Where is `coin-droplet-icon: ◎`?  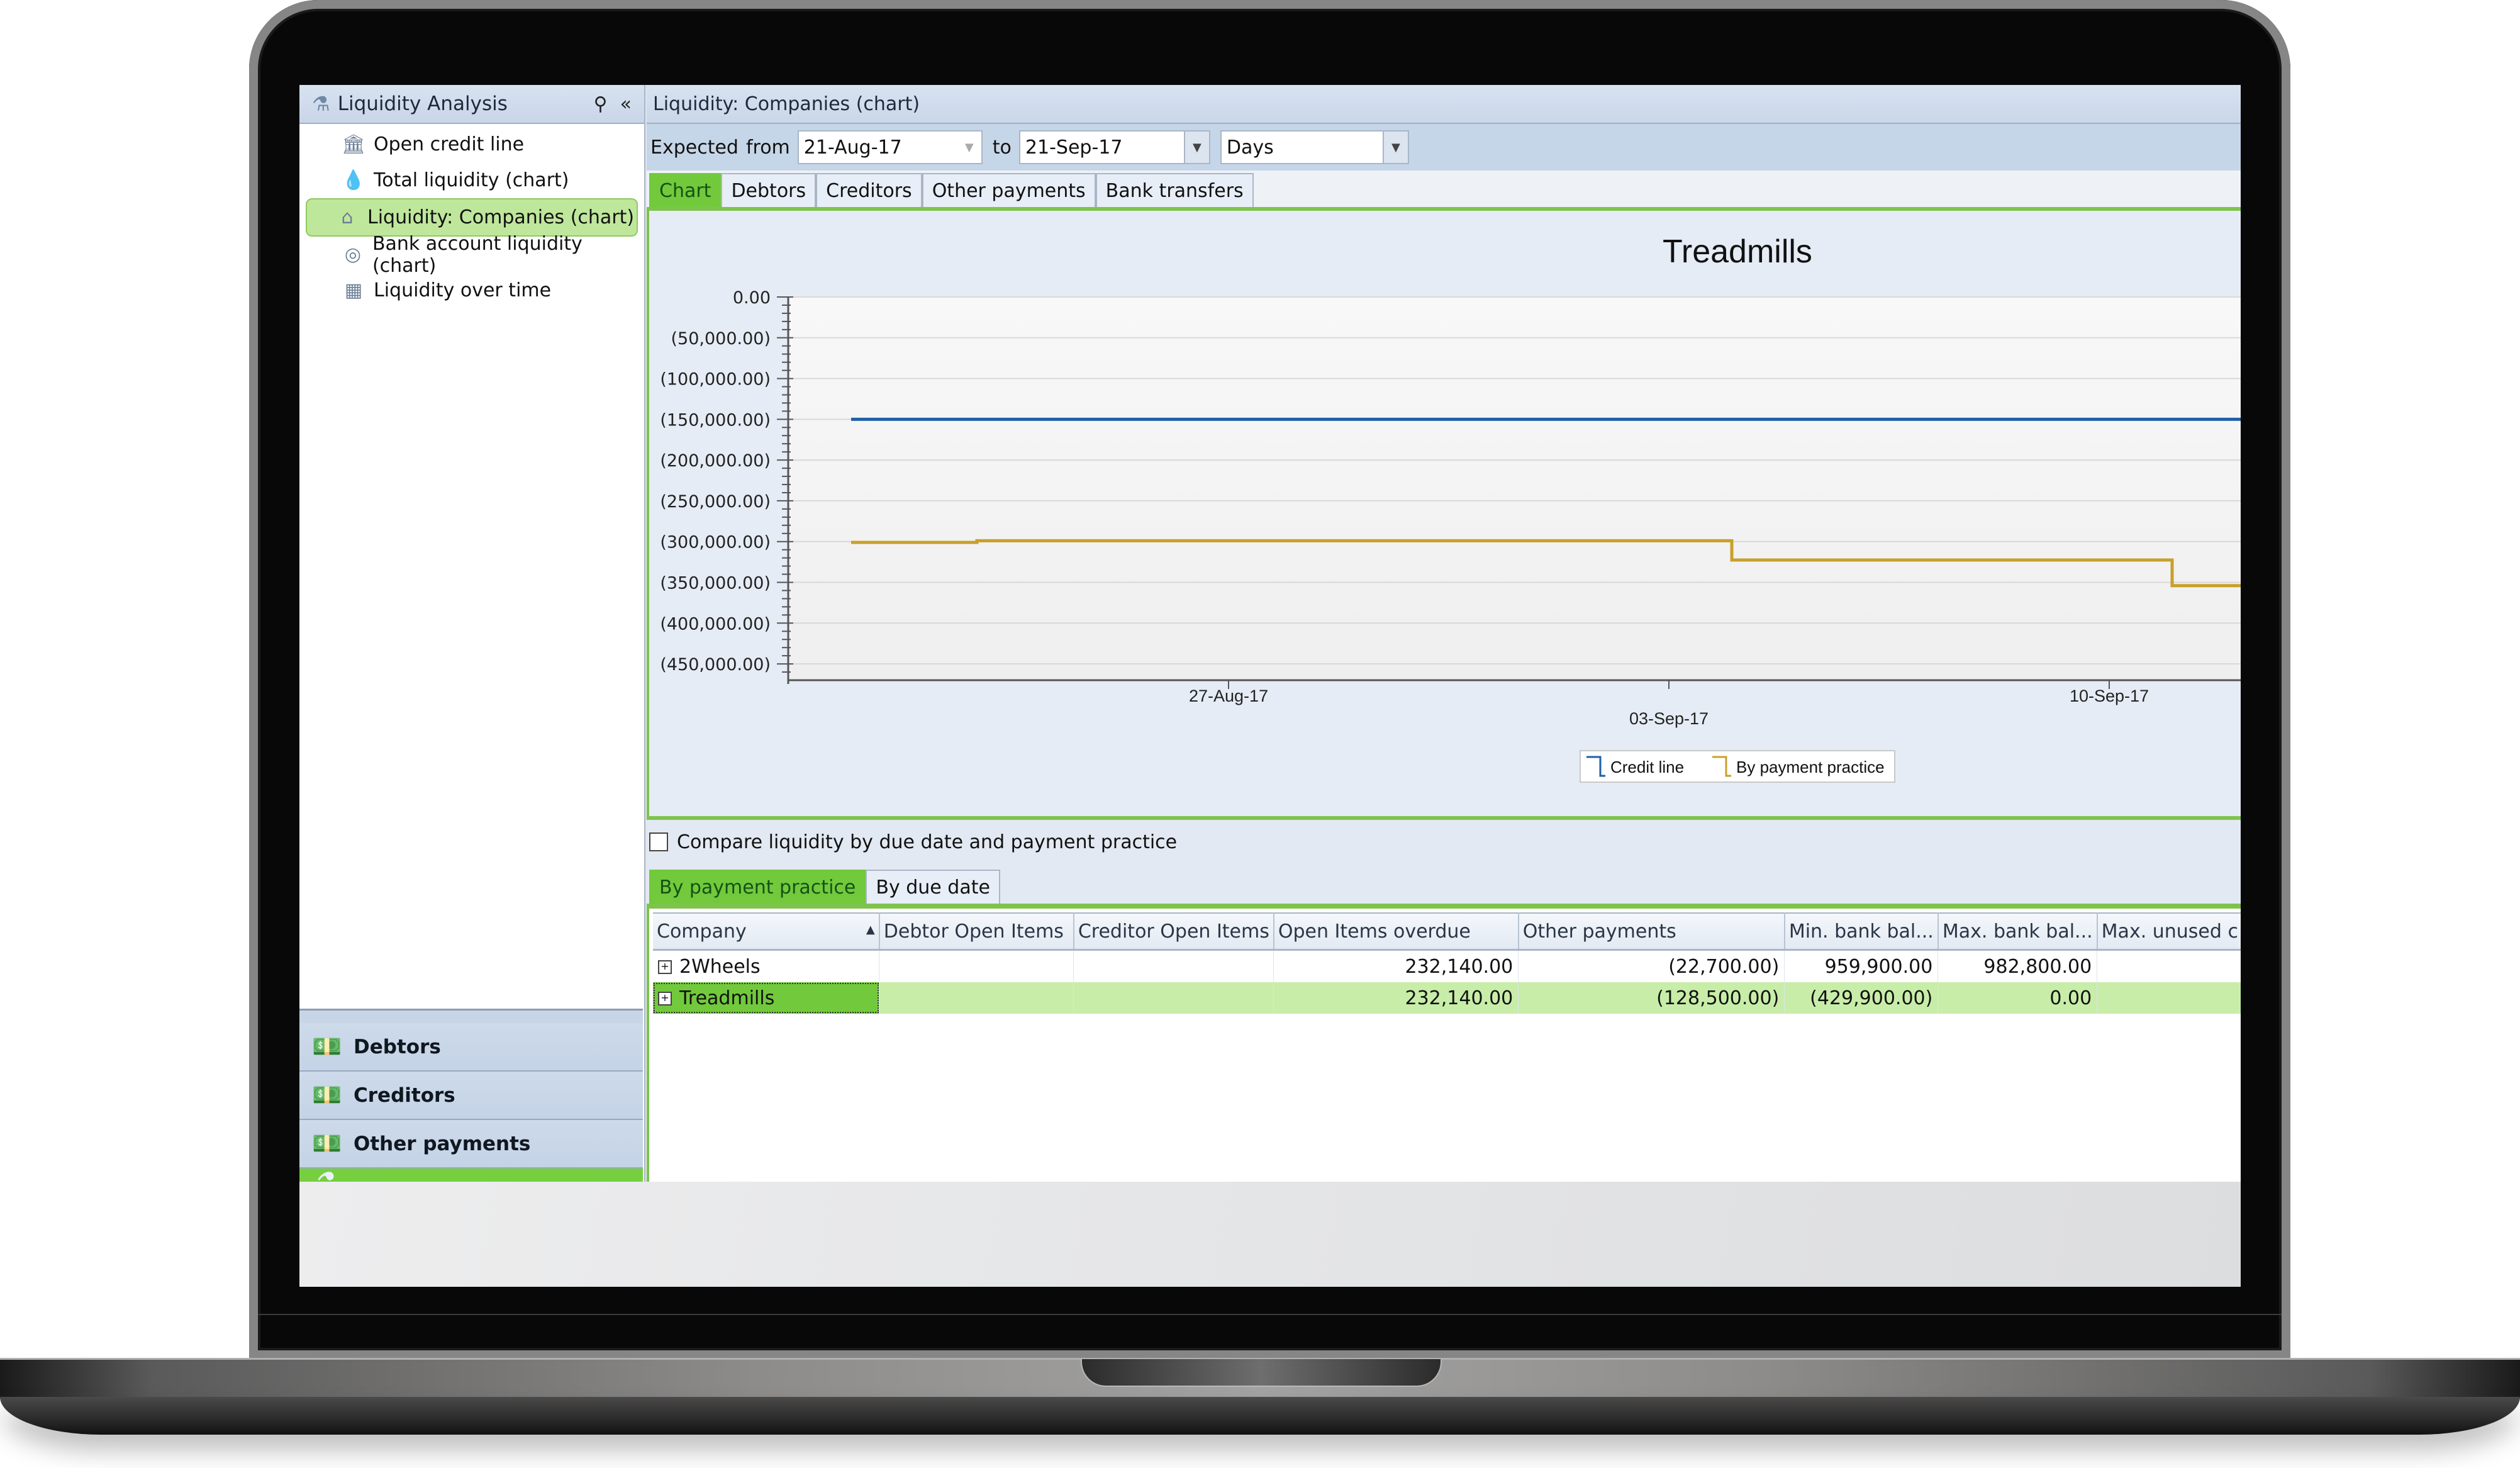 coin-droplet-icon: ◎ is located at coordinates (353, 255).